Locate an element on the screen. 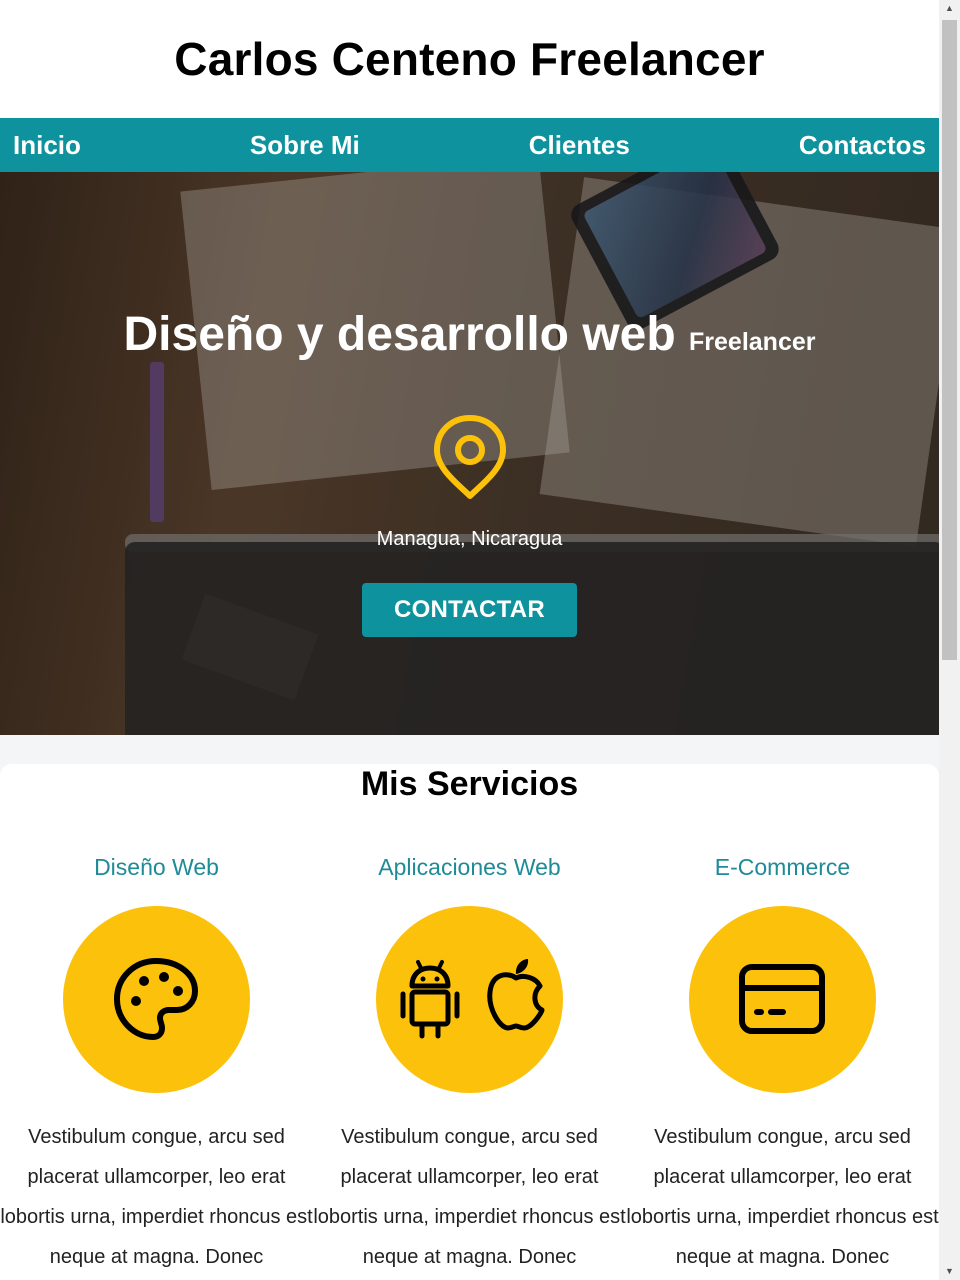 The height and width of the screenshot is (1280, 960). site-header: Carlos Centeno Freelancer is located at coordinates (469, 59).